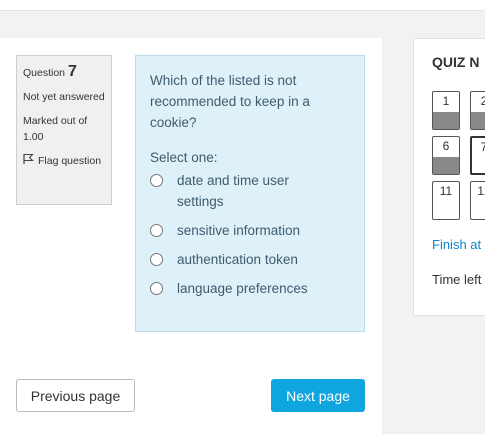 This screenshot has width=485, height=434. What do you see at coordinates (449, 177) in the screenshot?
I see `quiz-navigation-panel: QUIZ N 1 2 6 7 11 12 Finish at Time left` at bounding box center [449, 177].